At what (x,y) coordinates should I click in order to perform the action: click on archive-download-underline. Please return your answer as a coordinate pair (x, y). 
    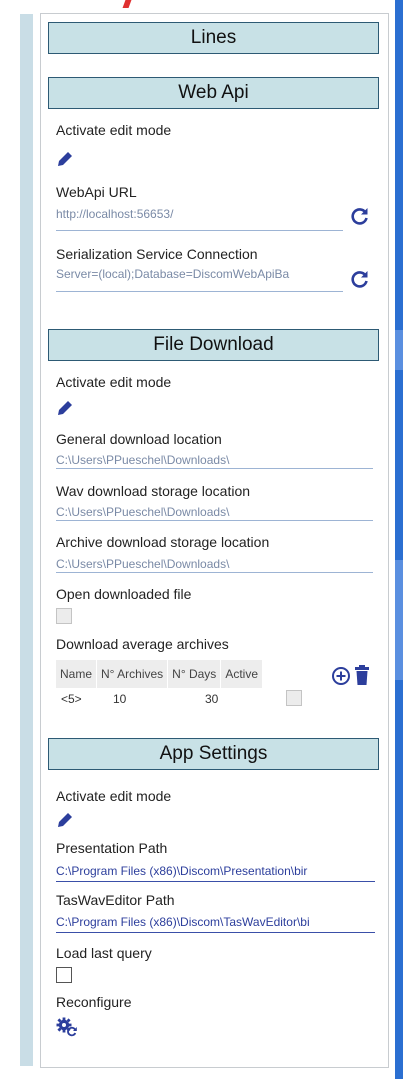
    Looking at the image, I should click on (214, 572).